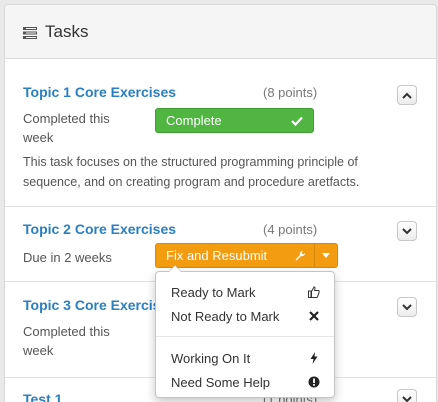  I want to click on task-status-dropdown: Fix and Resubmit, so click(246, 255).